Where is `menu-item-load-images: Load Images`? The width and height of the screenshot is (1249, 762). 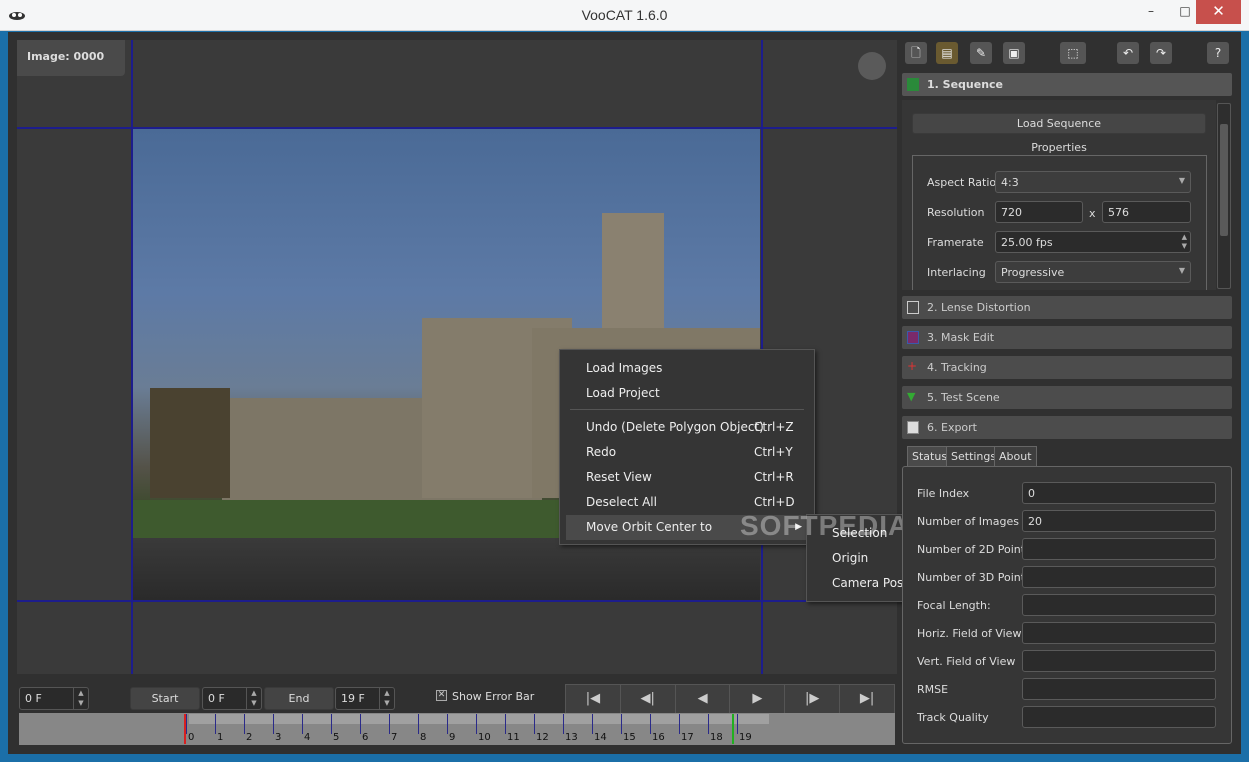
menu-item-load-images: Load Images is located at coordinates (687, 368).